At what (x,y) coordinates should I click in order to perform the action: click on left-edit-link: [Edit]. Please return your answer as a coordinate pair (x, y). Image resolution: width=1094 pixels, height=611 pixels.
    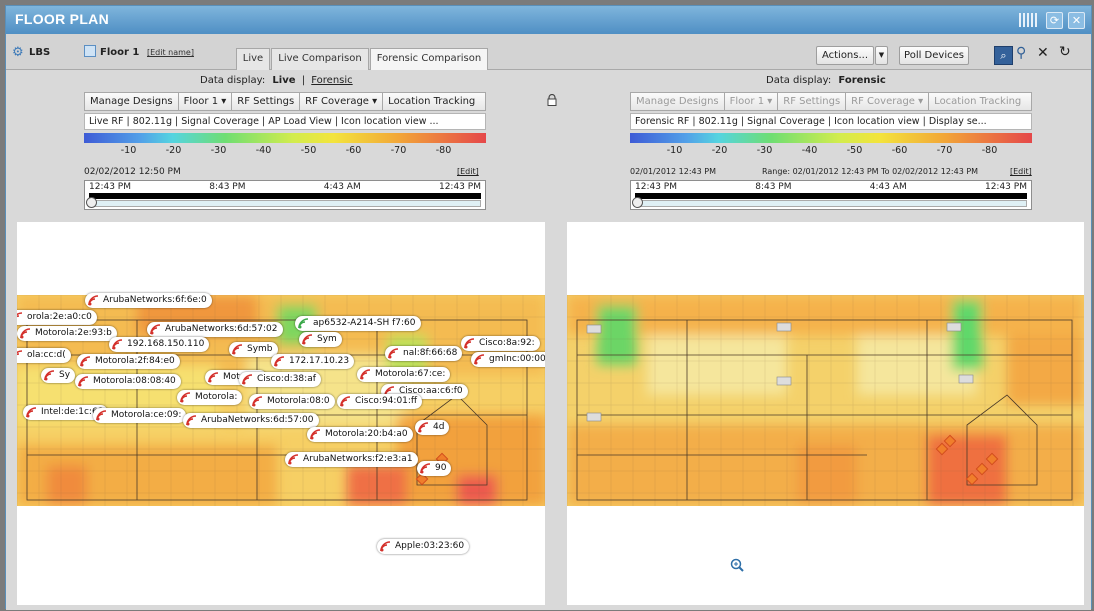
    Looking at the image, I should click on (468, 171).